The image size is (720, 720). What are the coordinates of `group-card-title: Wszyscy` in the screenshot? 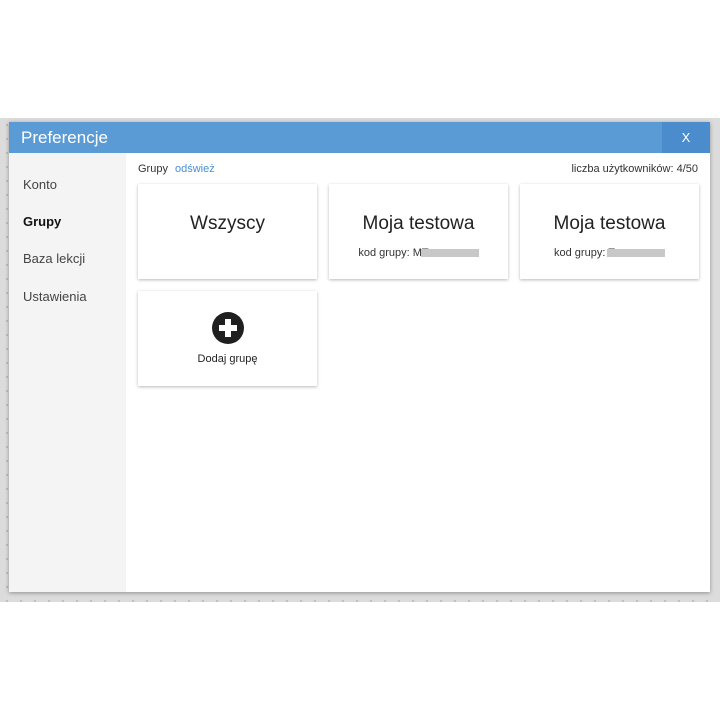 It's located at (227, 223).